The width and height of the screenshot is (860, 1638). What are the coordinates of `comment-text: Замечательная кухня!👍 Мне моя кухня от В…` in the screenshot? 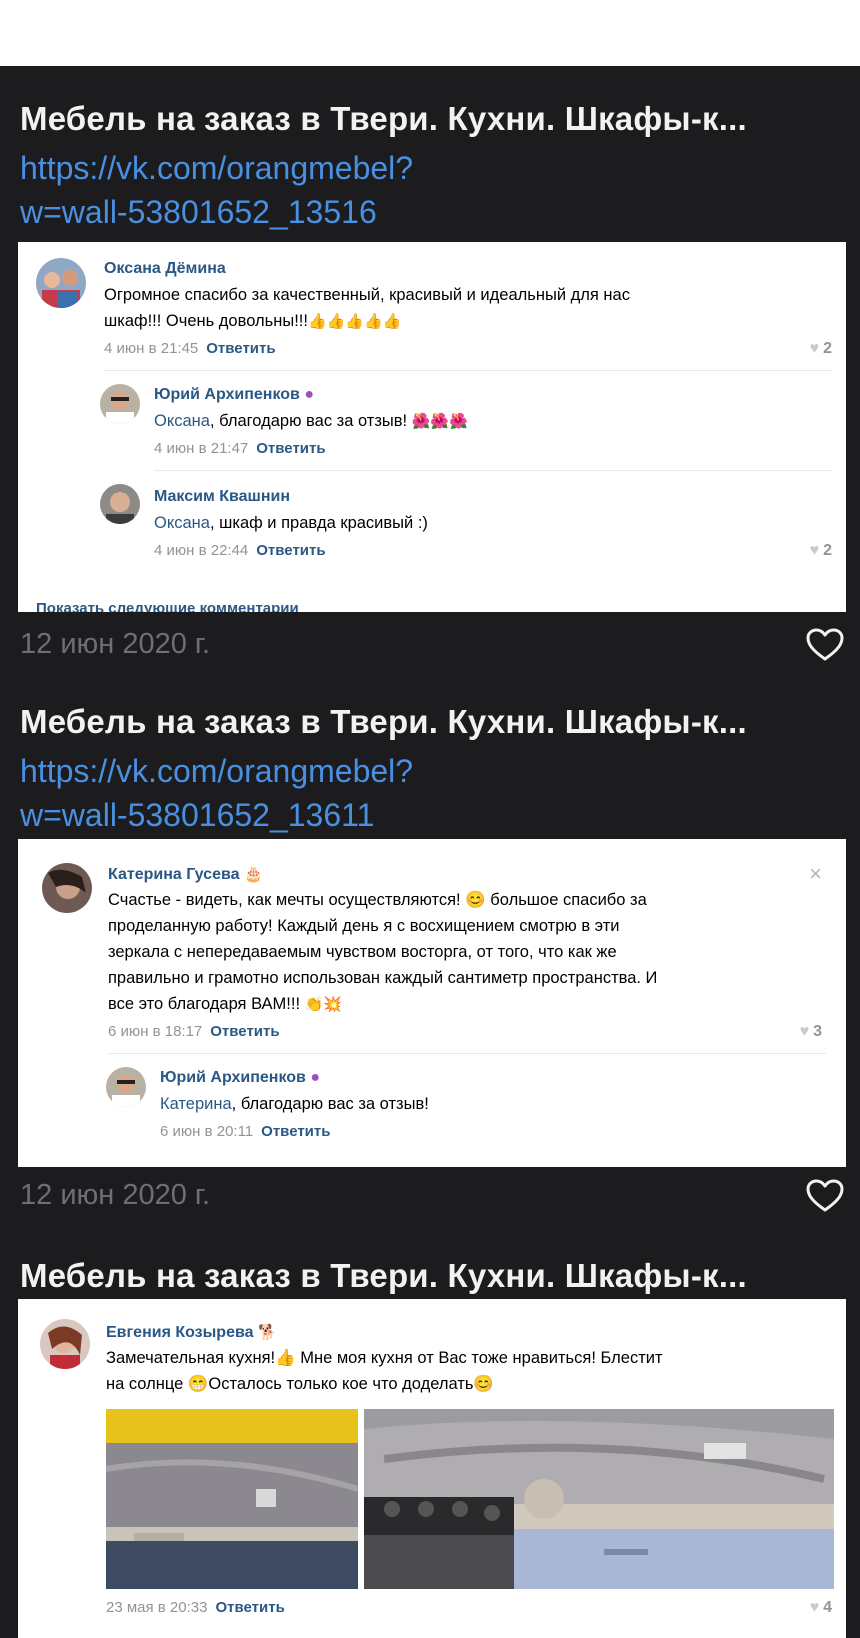 It's located at (466, 1371).